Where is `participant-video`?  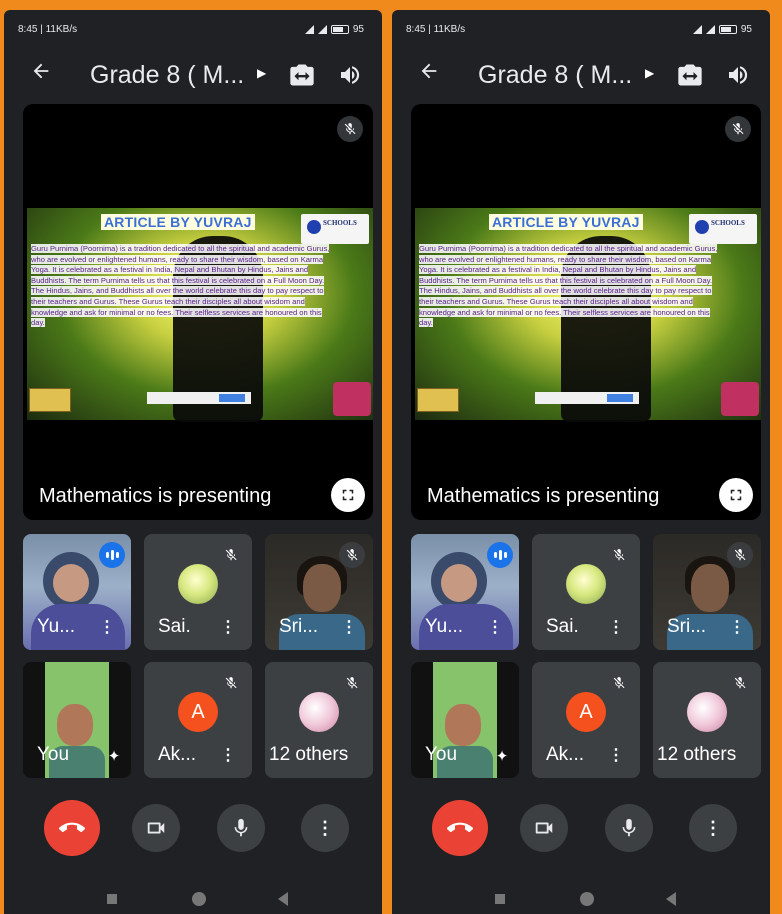
participant-video is located at coordinates (710, 588).